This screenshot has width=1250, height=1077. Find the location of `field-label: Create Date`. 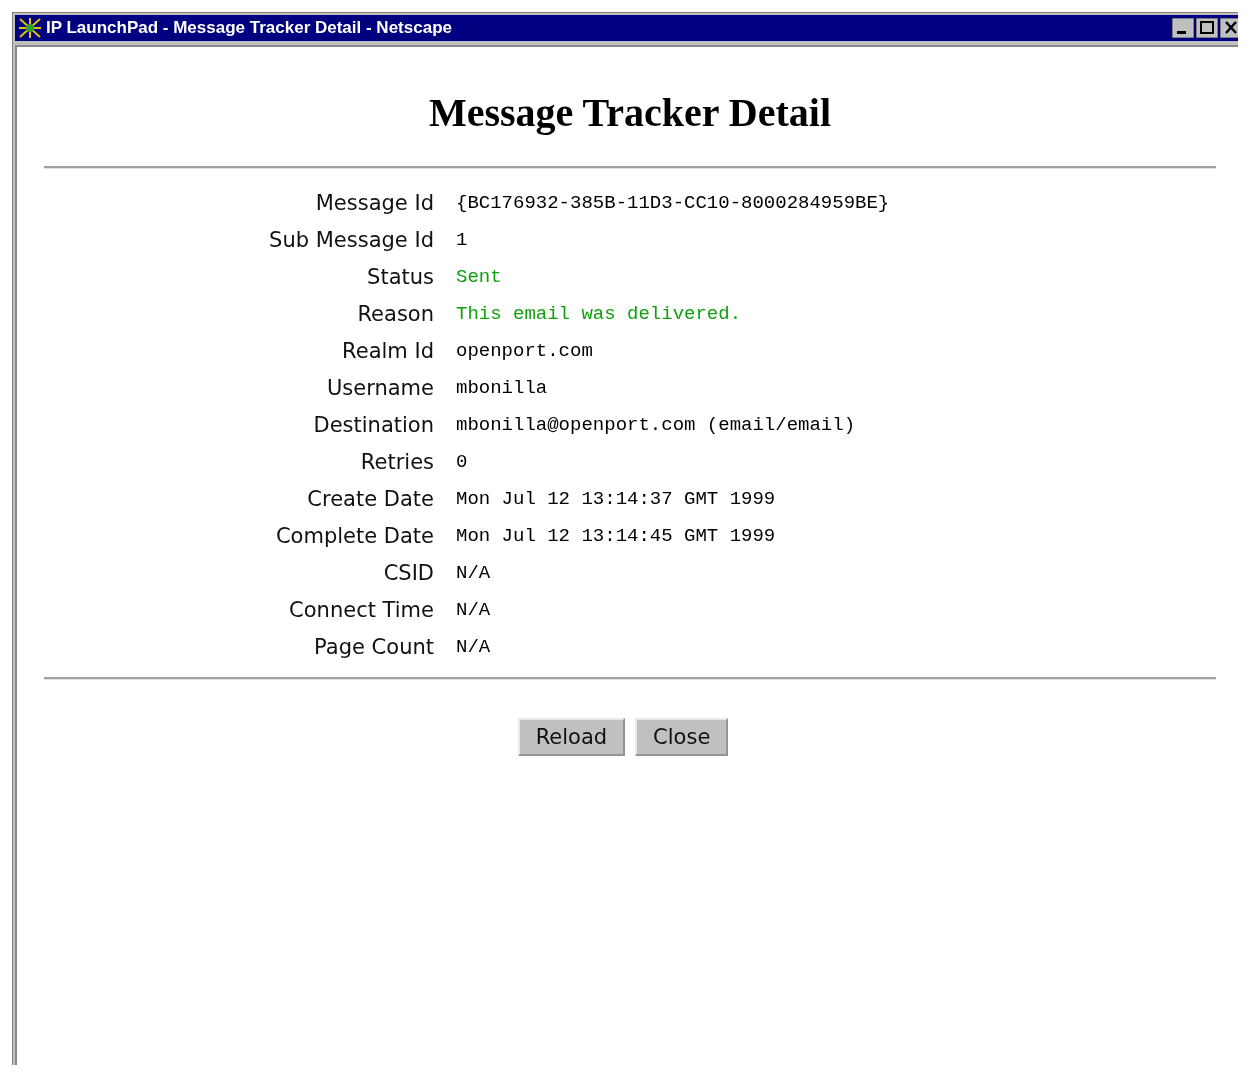

field-label: Create Date is located at coordinates (370, 499).